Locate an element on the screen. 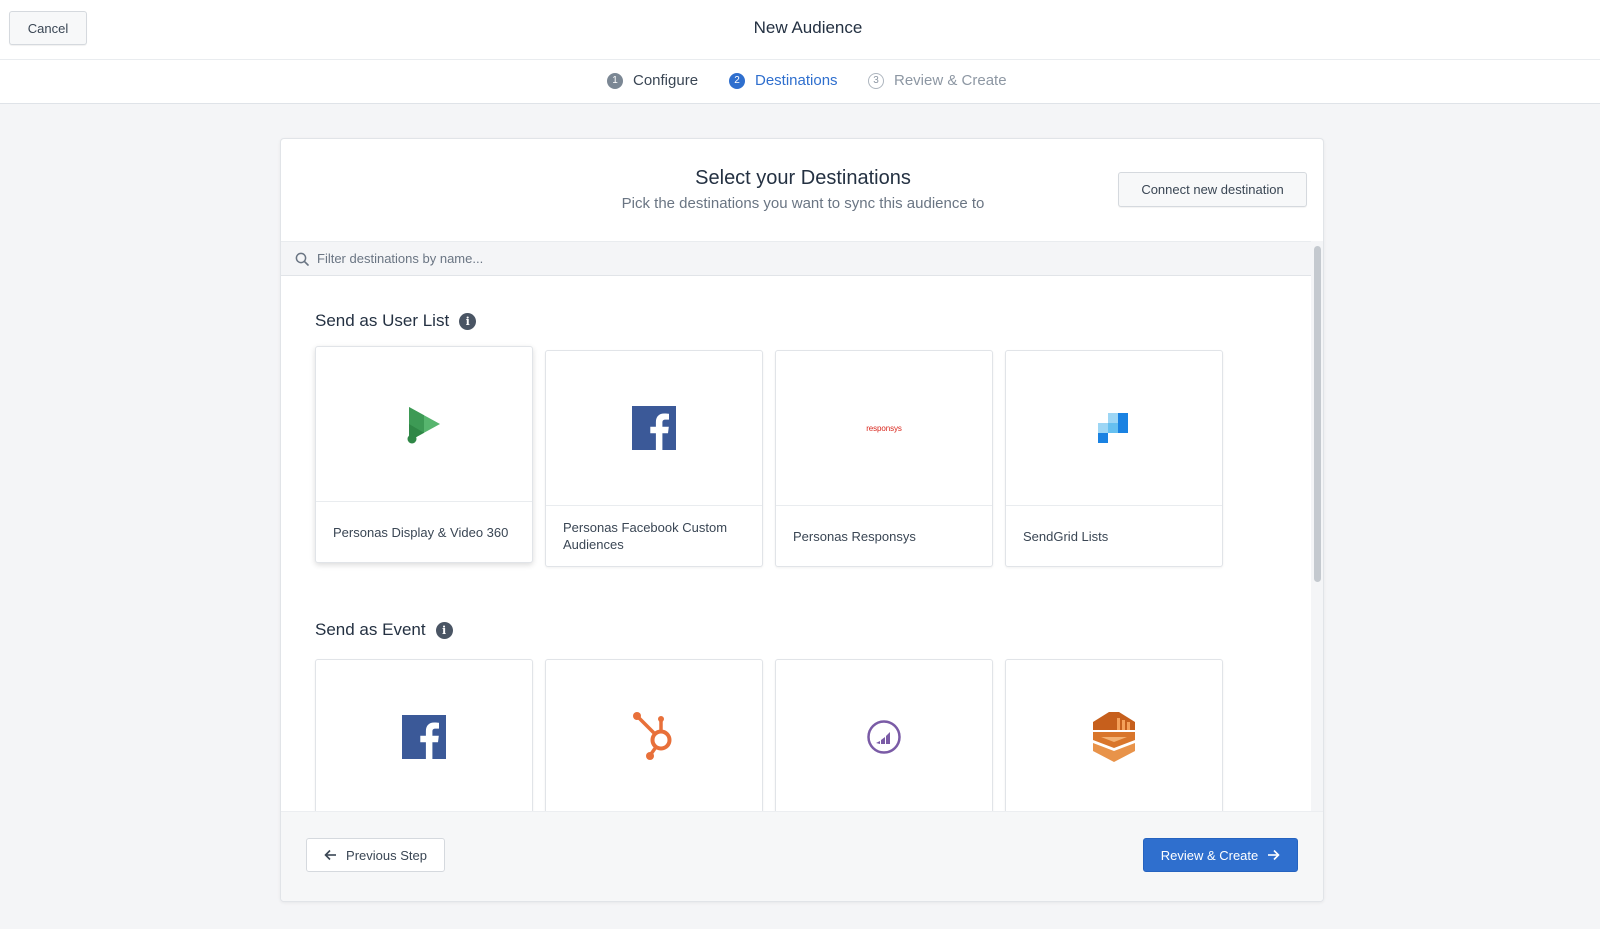 Image resolution: width=1600 pixels, height=929 pixels. amazon-kinesis-icon is located at coordinates (1114, 737).